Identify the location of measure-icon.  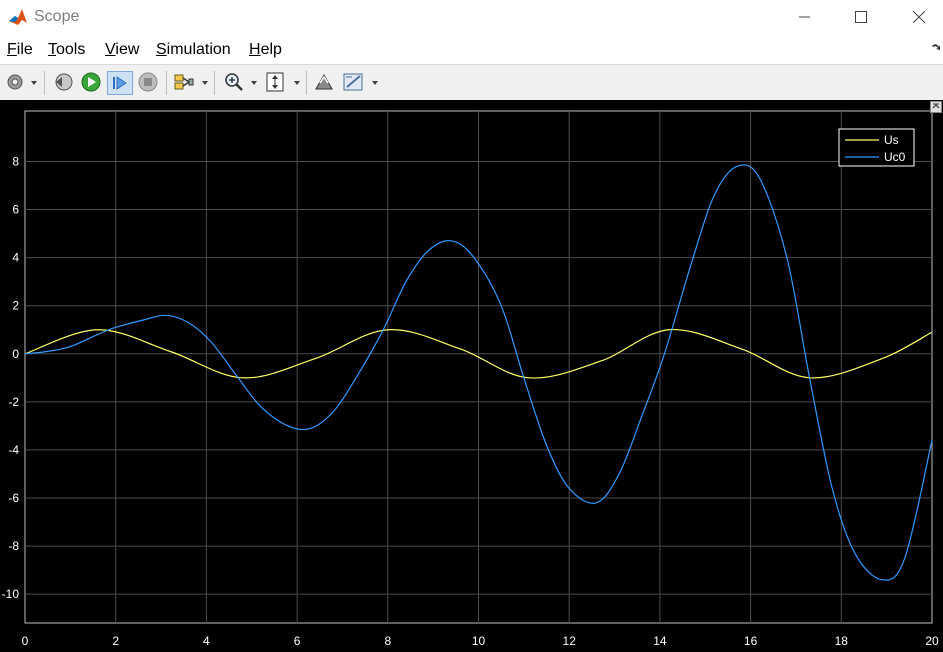
(353, 82).